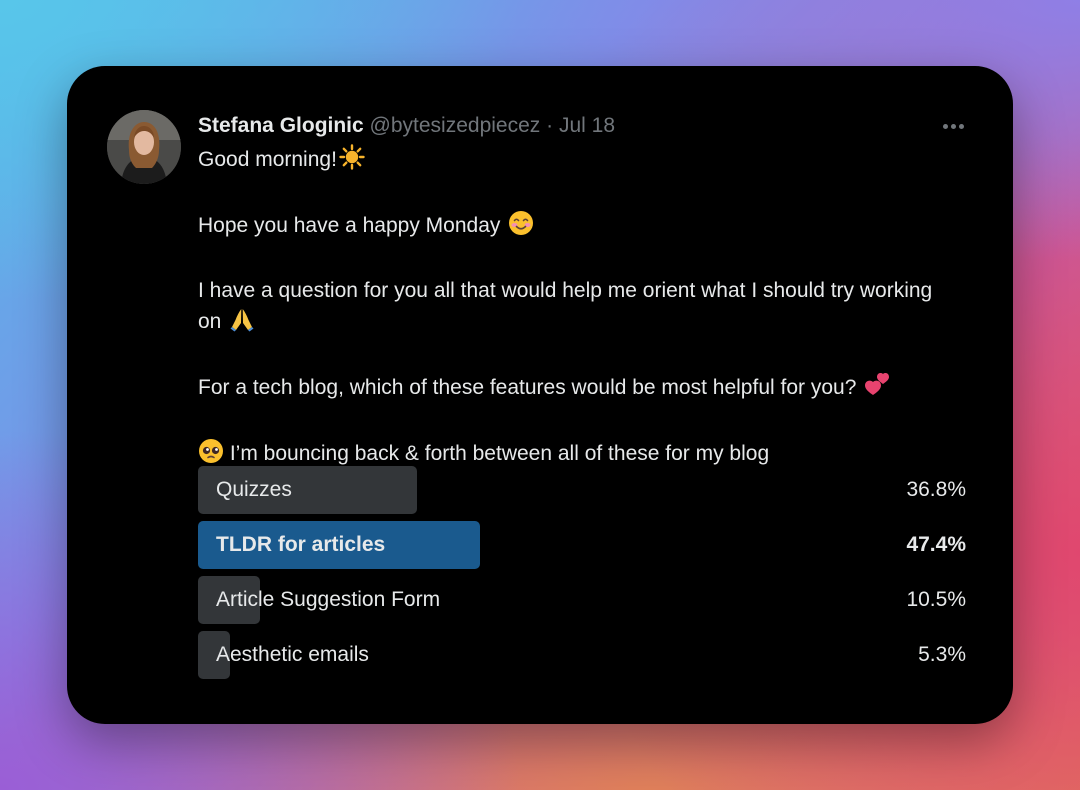 This screenshot has height=790, width=1080. What do you see at coordinates (582, 490) in the screenshot?
I see `poll-option: Quizzes 36.8%` at bounding box center [582, 490].